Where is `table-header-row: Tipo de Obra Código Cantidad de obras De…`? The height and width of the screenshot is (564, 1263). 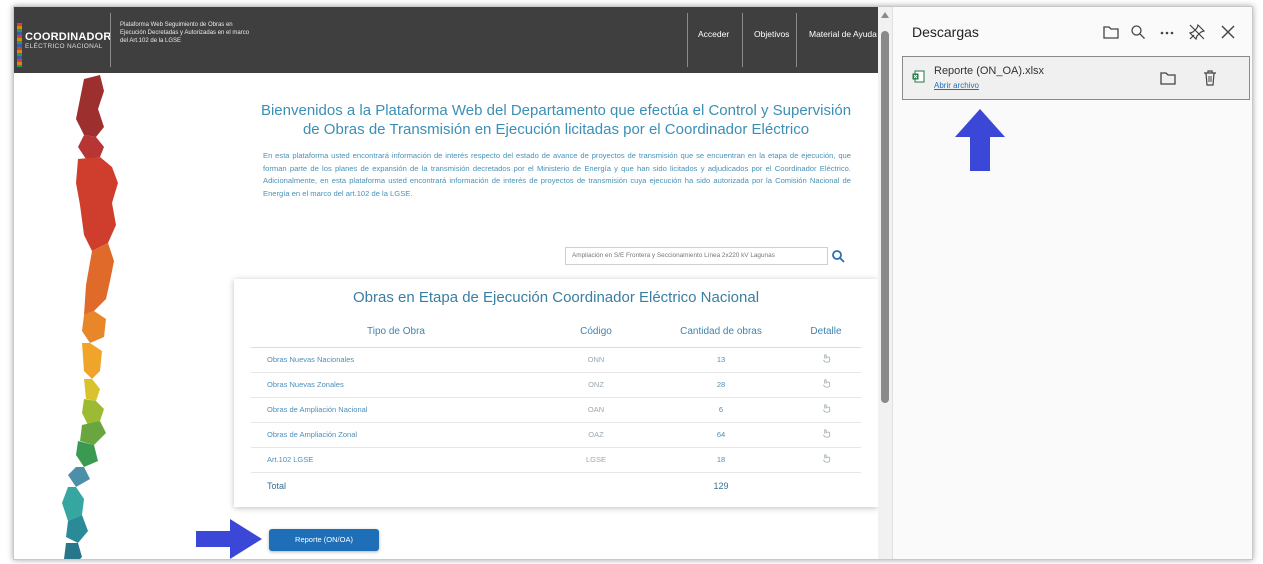 table-header-row: Tipo de Obra Código Cantidad de obras De… is located at coordinates (556, 332).